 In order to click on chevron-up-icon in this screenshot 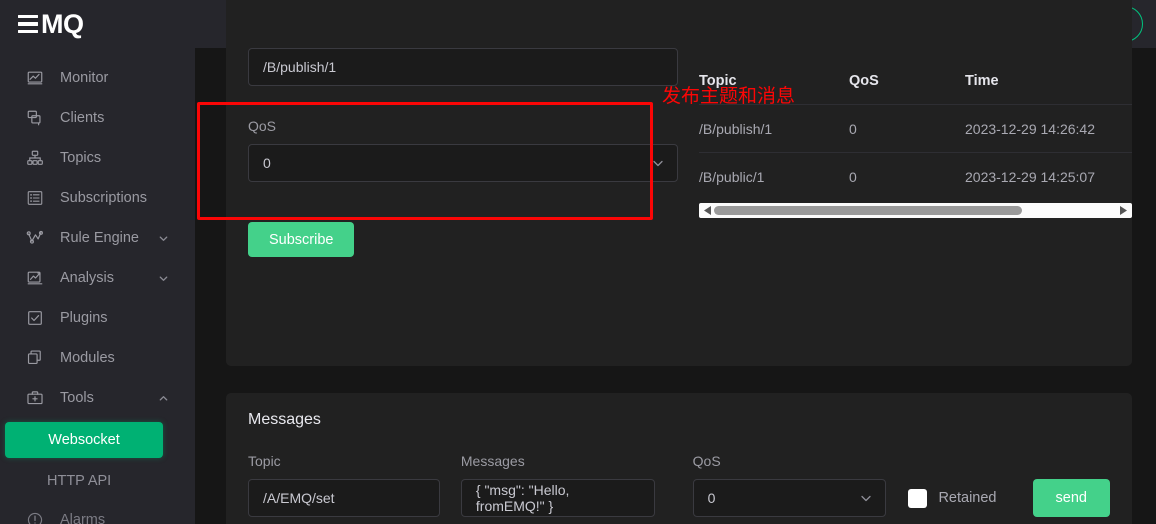, I will do `click(163, 398)`.